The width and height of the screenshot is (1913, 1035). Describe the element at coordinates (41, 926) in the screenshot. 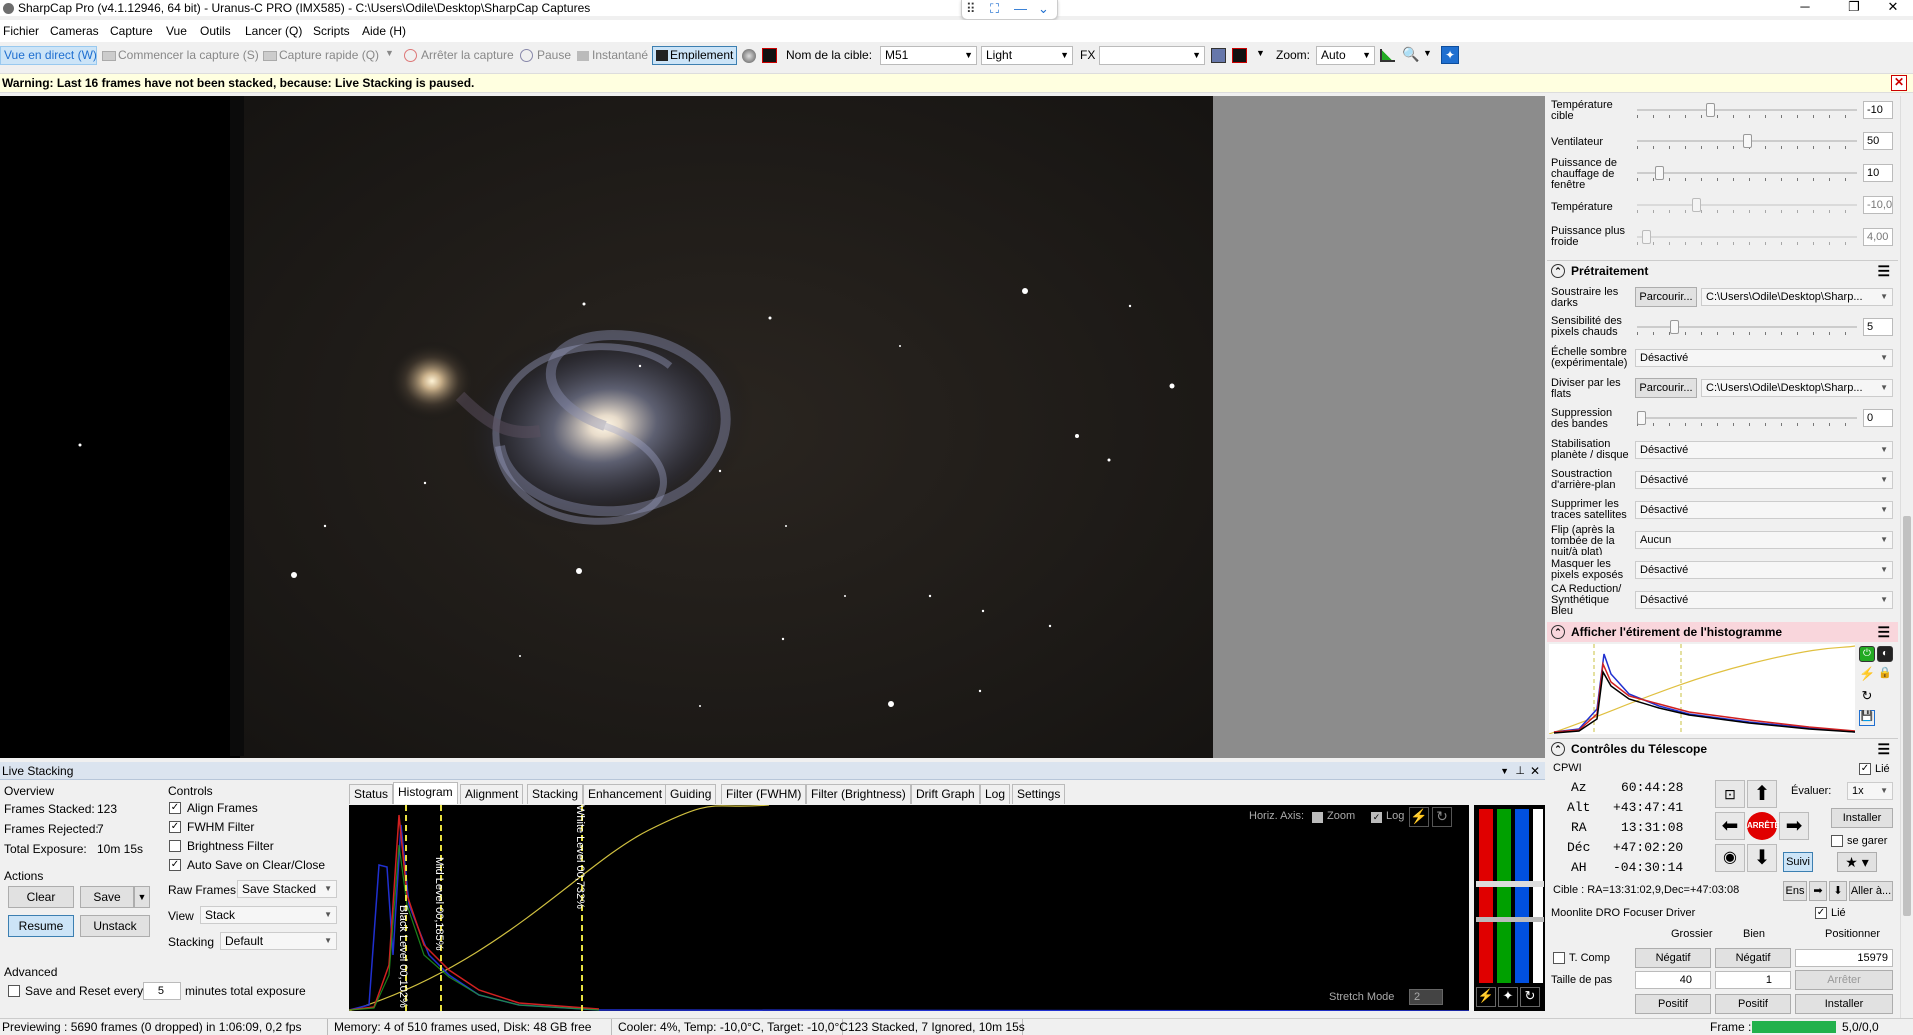

I see `resume-button: Resume` at that location.